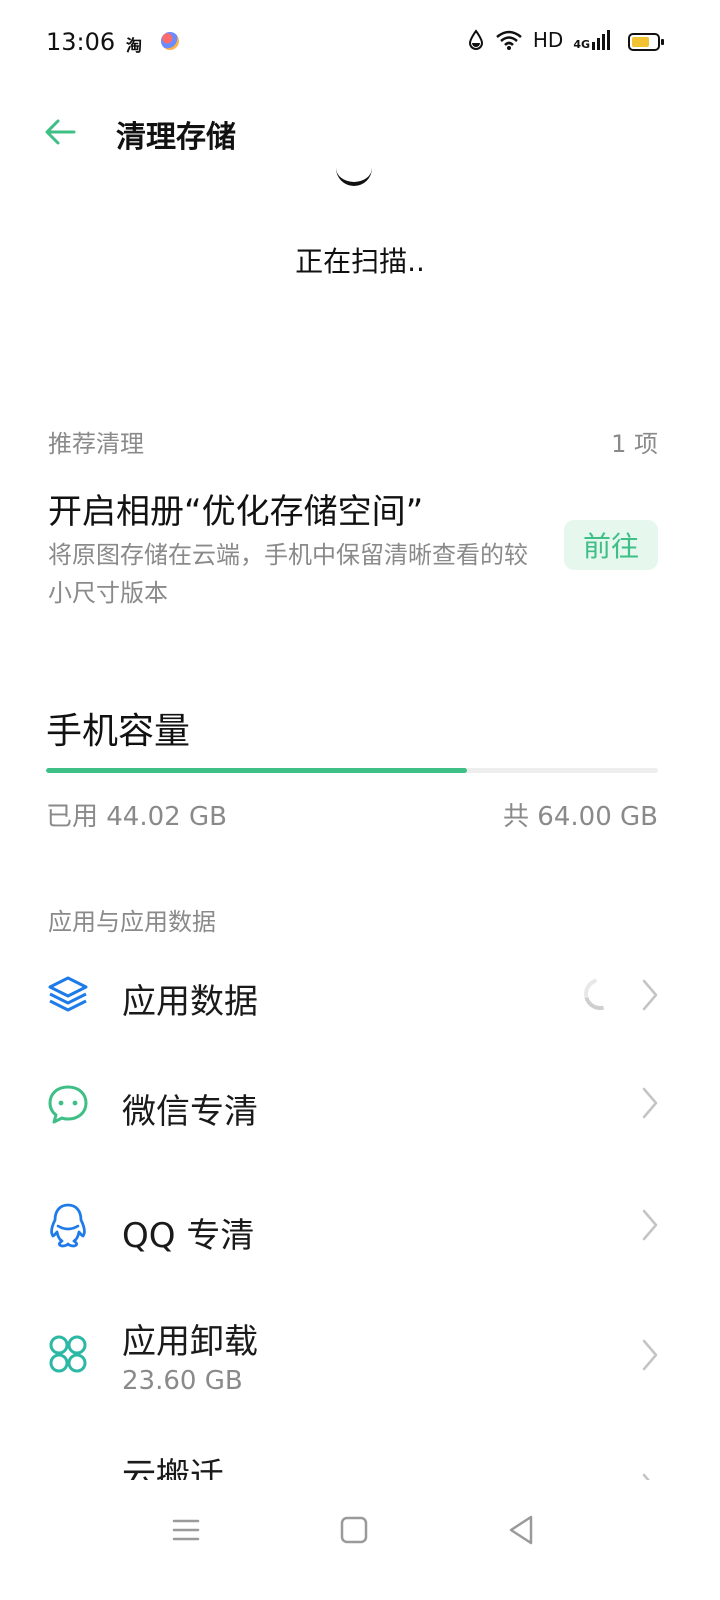  I want to click on list-item-label: 云搬迁, so click(173, 1468).